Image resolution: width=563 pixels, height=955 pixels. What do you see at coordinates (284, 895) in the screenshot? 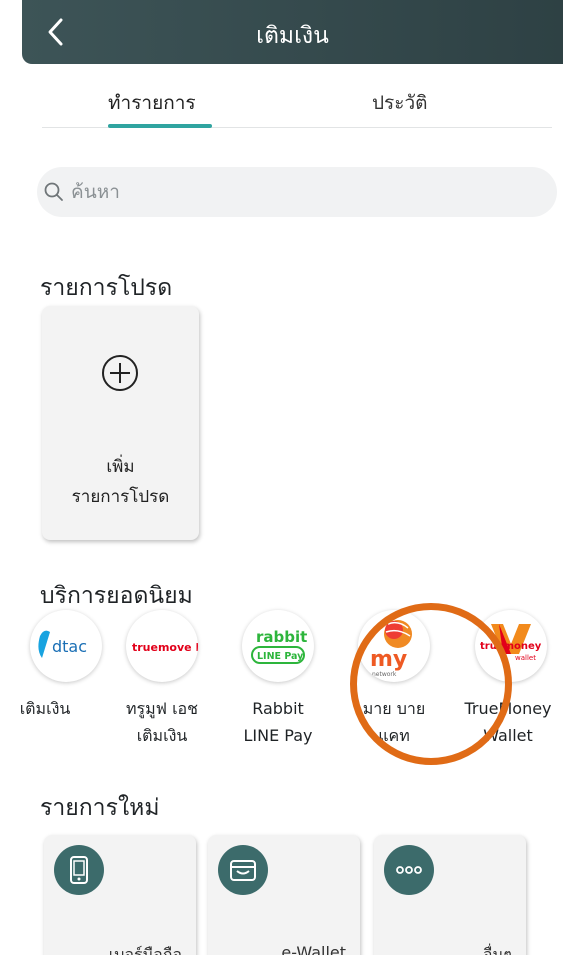
I see `new-item-e-wallet: e-Wallet` at bounding box center [284, 895].